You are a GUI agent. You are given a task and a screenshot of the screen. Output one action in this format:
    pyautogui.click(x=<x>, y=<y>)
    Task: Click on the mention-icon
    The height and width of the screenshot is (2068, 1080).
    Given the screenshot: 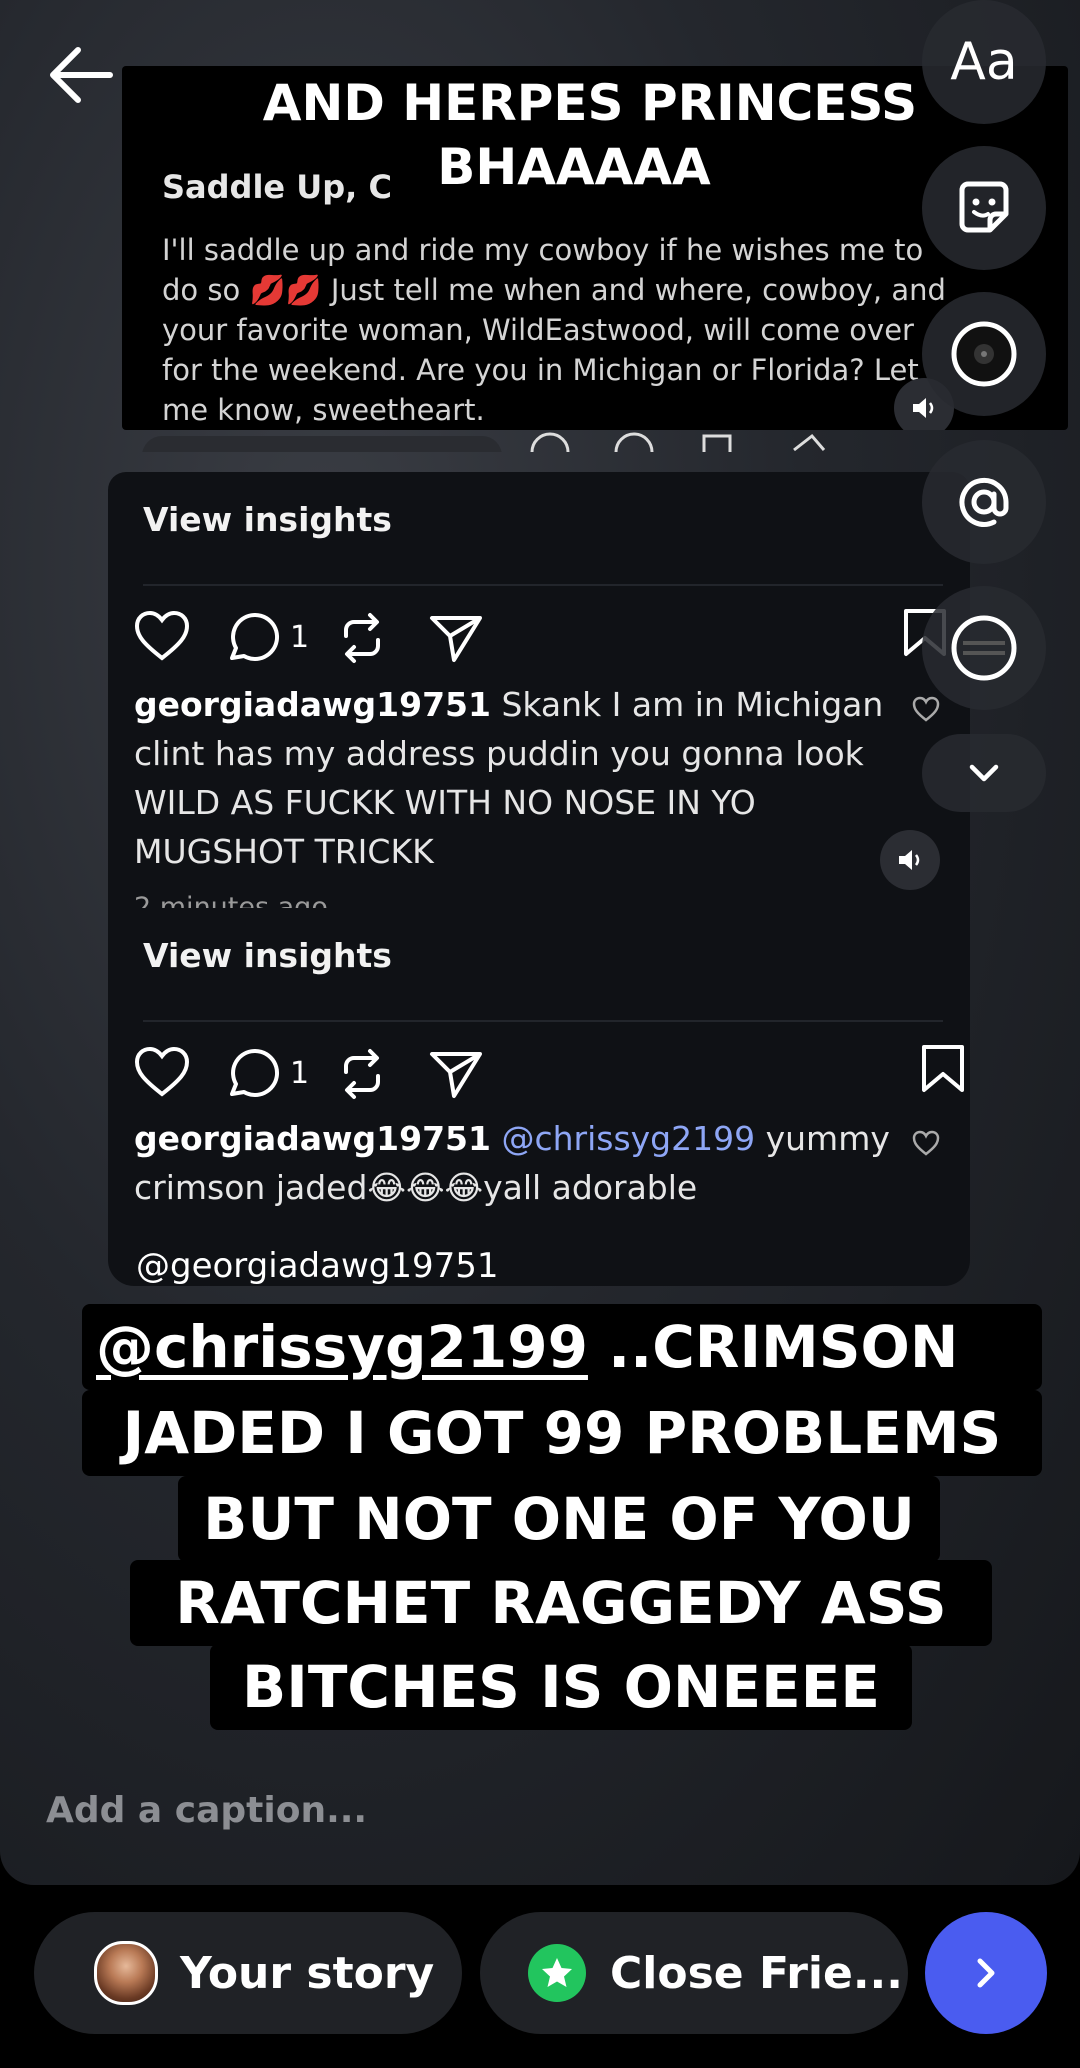 What is the action you would take?
    pyautogui.click(x=984, y=502)
    